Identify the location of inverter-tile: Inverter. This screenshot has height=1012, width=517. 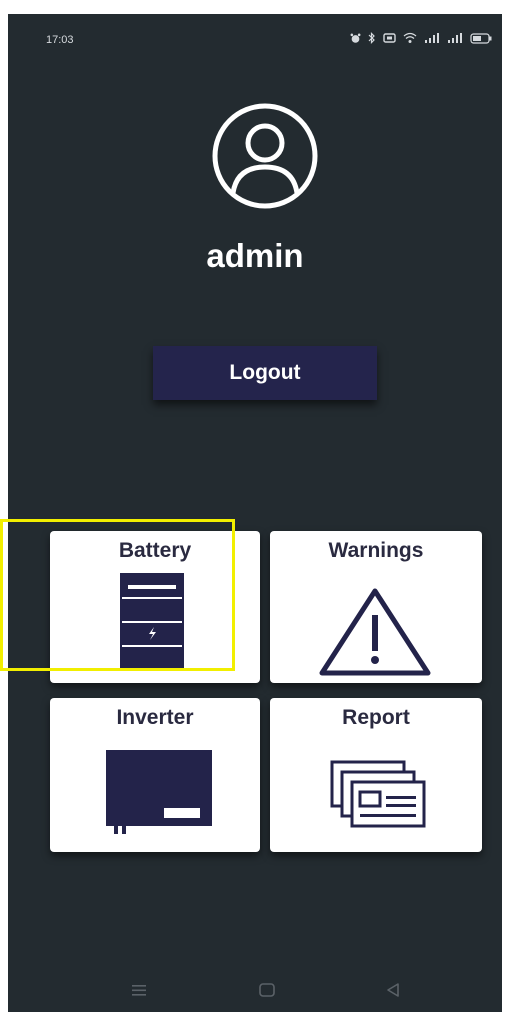
(155, 775).